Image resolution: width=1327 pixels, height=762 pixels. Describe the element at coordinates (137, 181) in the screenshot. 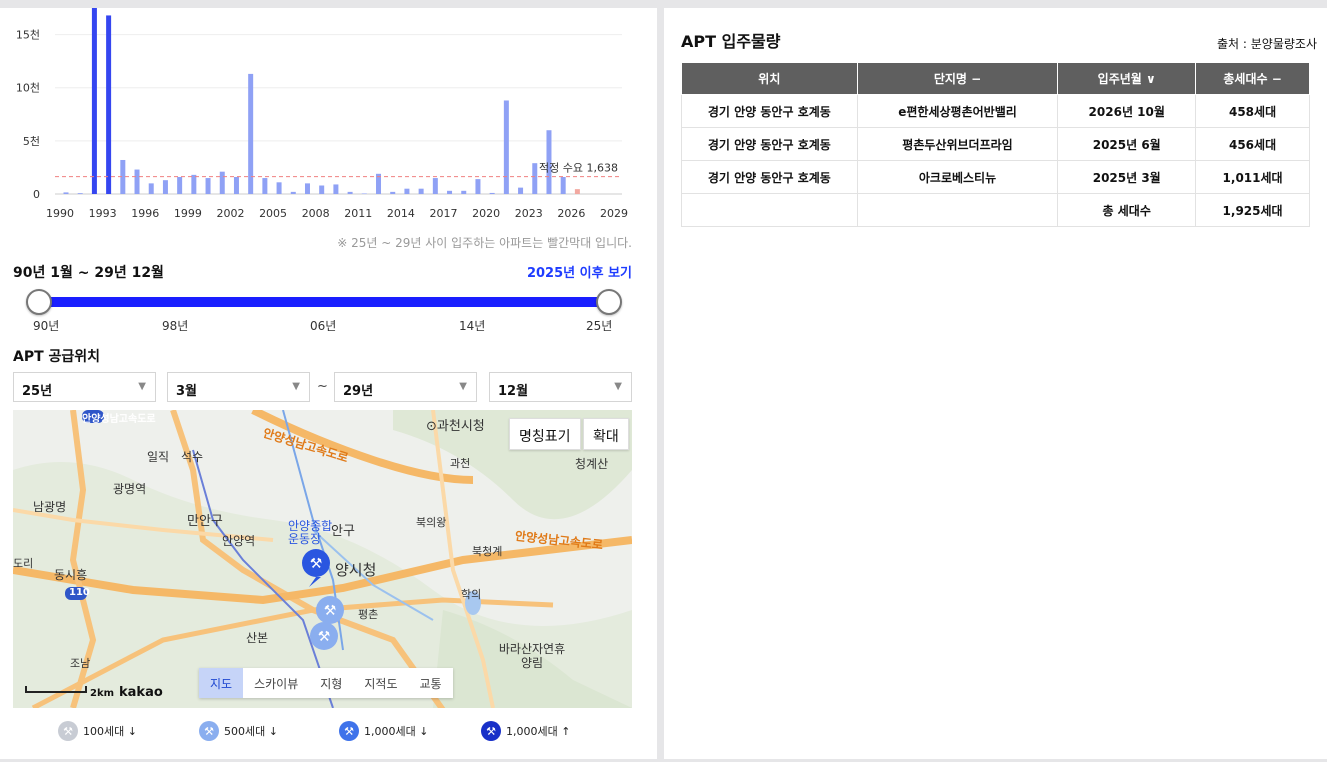

I see `bar-1995` at that location.